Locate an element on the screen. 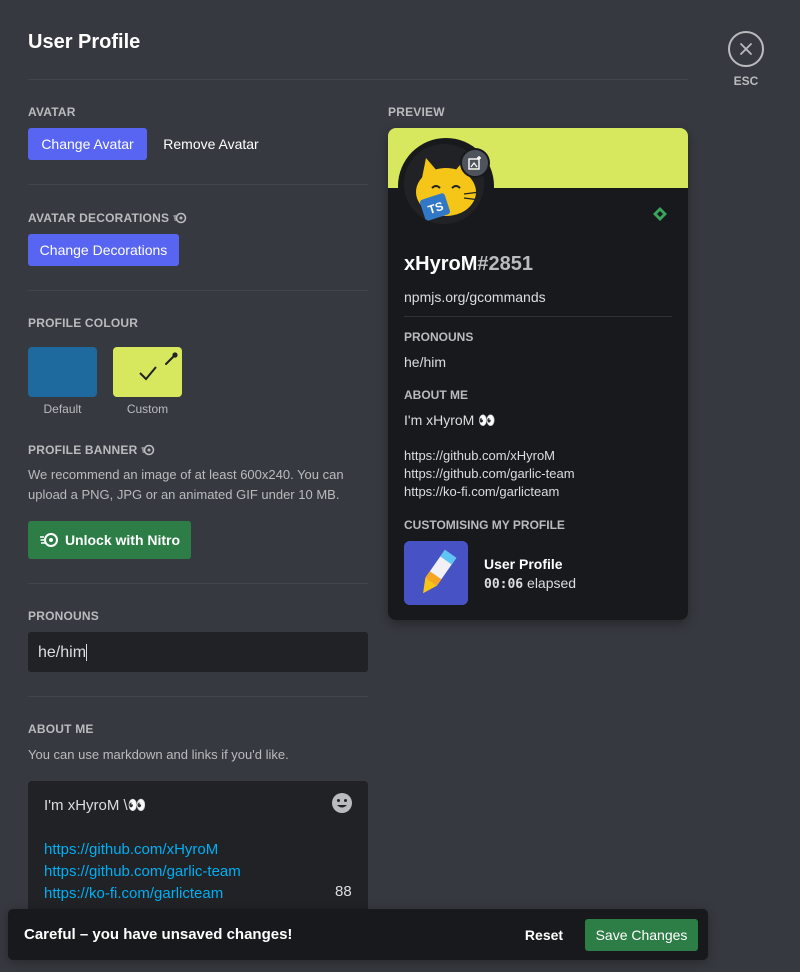  avatar-decorations-section-label: Avatar Decorations is located at coordinates (107, 218).